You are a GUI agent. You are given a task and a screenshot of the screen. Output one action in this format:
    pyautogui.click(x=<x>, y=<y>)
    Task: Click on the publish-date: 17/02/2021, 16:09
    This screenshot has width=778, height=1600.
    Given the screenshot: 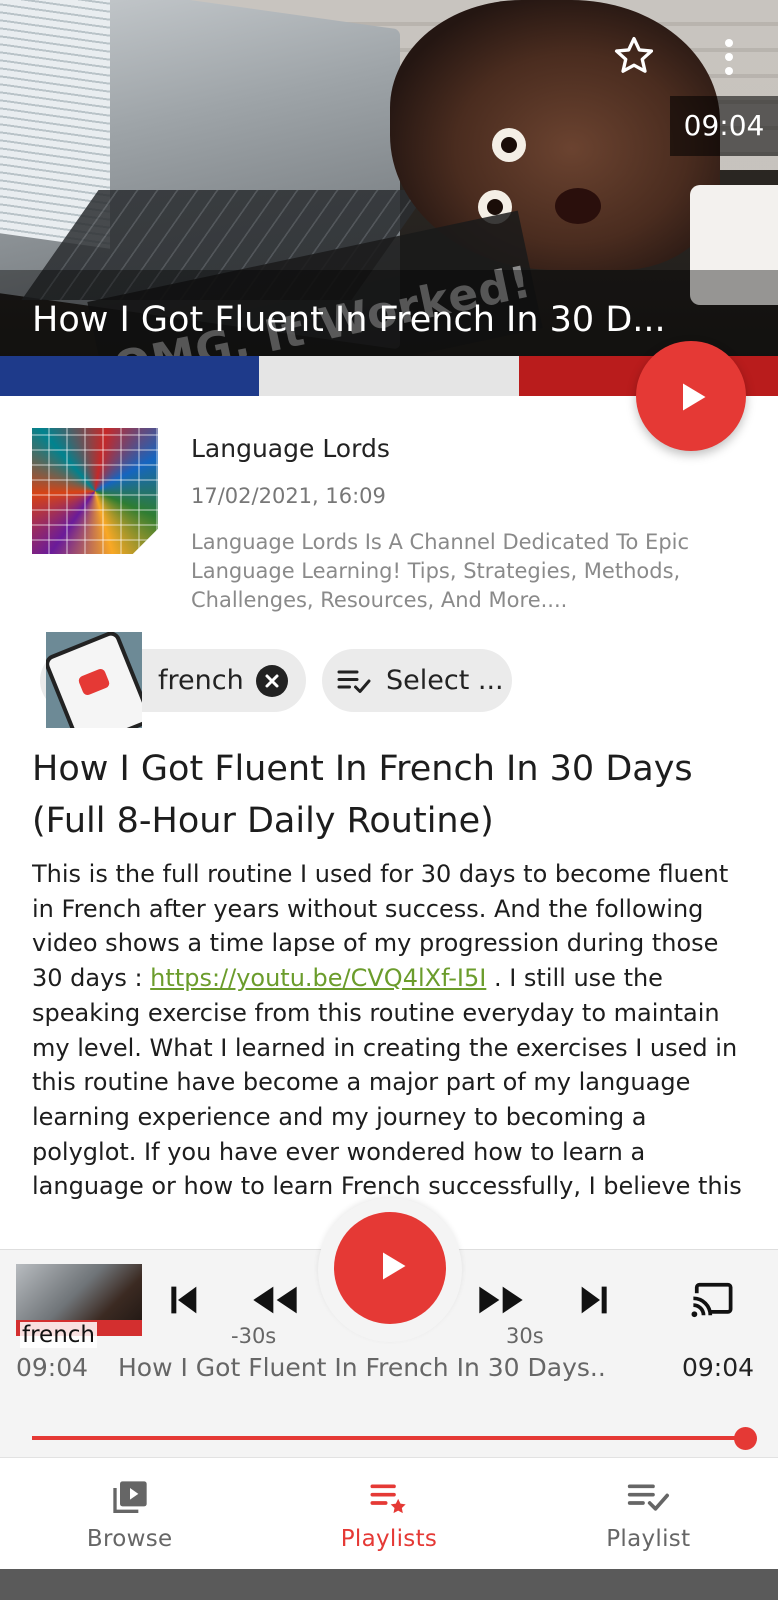 What is the action you would take?
    pyautogui.click(x=288, y=496)
    